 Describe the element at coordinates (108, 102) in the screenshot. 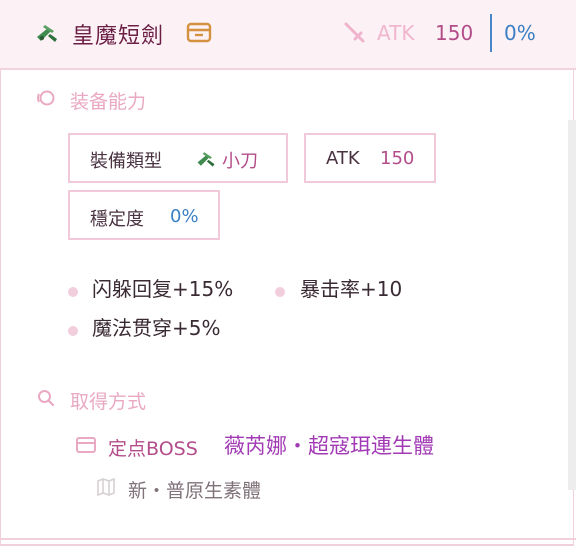

I see `abilities-section-title: 装备能力` at that location.